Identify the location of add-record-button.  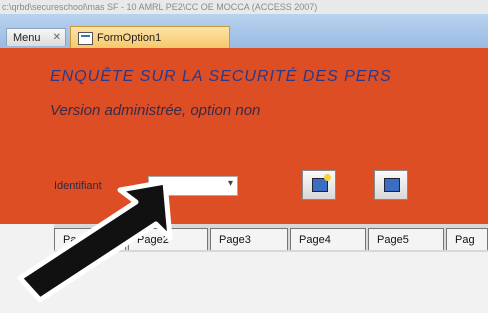
(319, 185).